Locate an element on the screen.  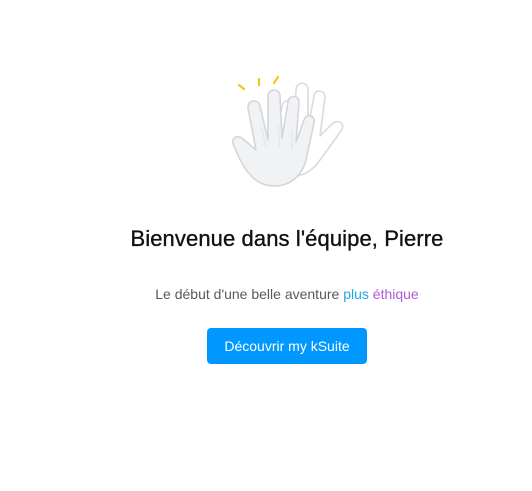
discover-kSuite-button: Découvrir my kSuite is located at coordinates (287, 346).